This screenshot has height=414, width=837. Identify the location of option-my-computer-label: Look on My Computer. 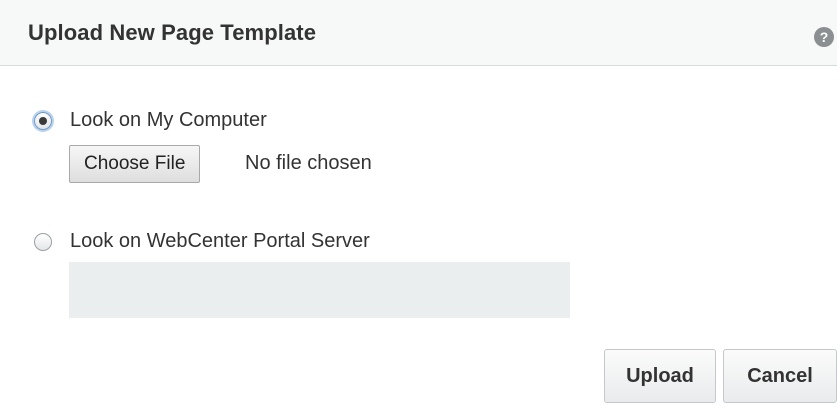
(168, 120).